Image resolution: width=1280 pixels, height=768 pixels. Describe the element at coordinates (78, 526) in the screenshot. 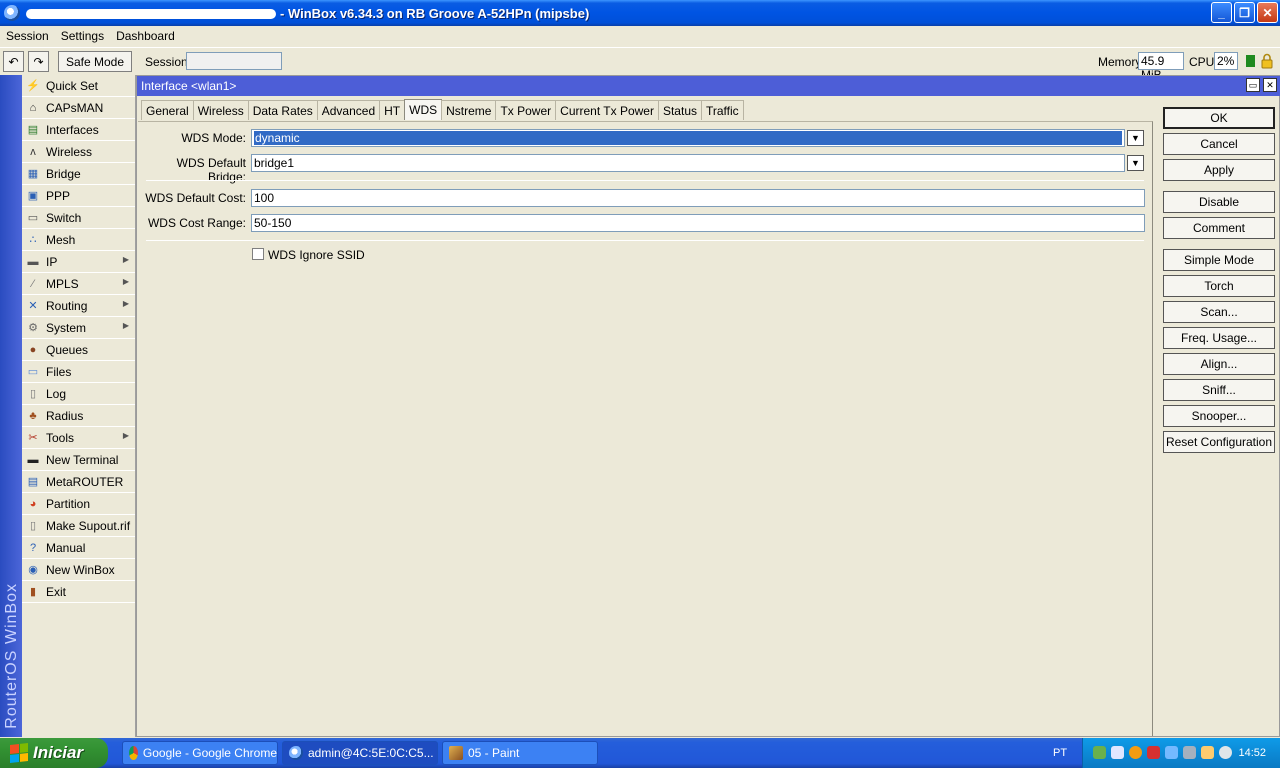

I see `sidebar-item-make-supout-rif: ▯ Make Supout.rif` at that location.